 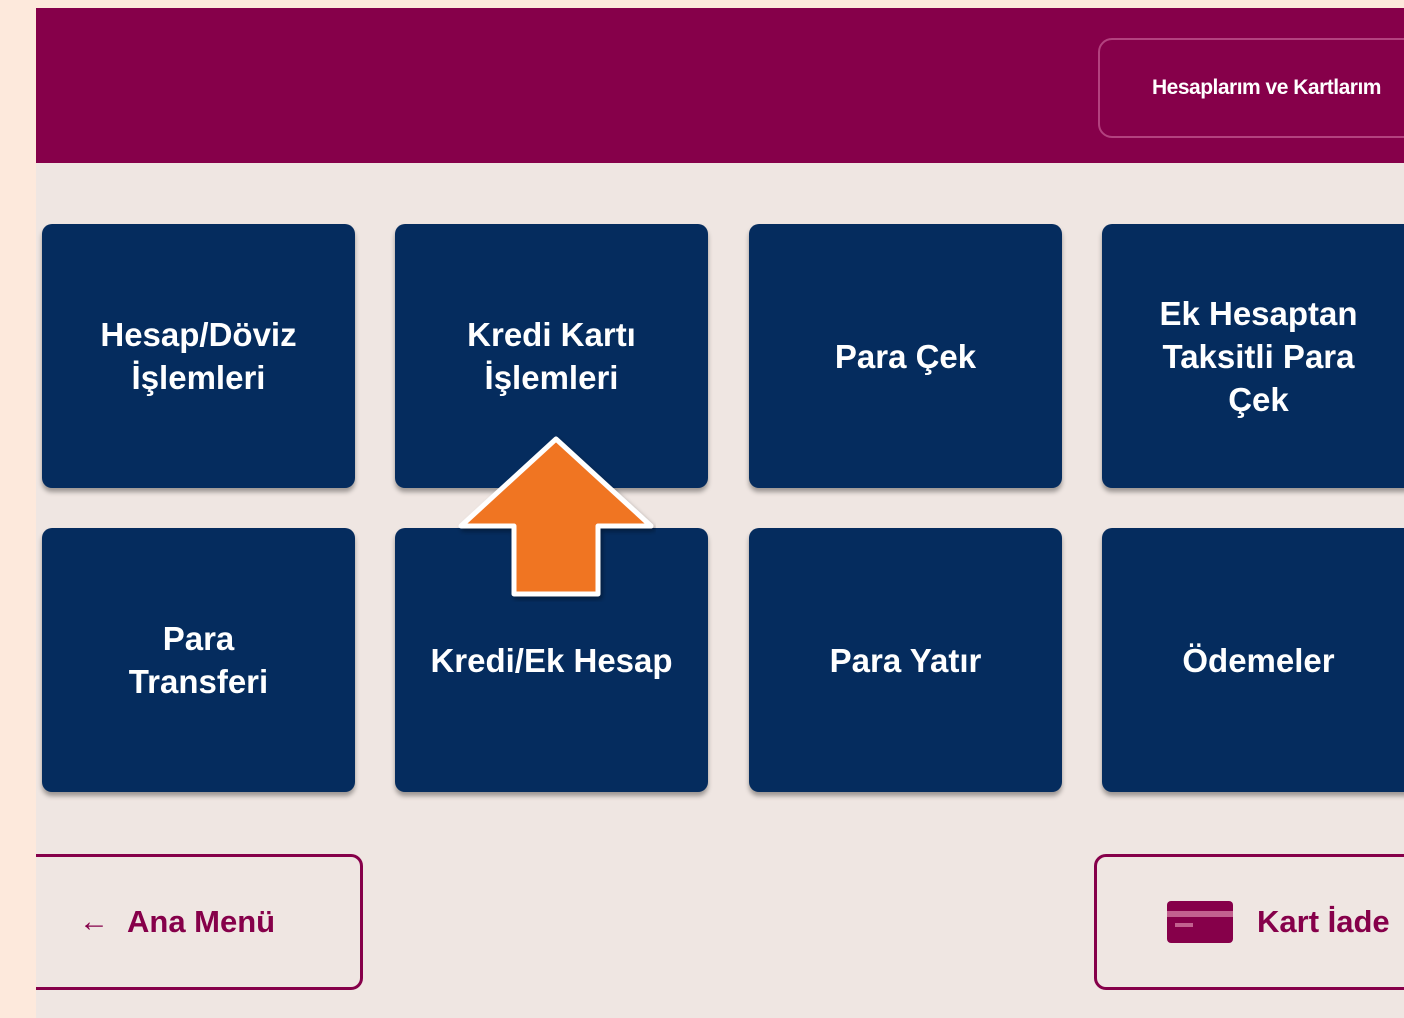 I want to click on main-menu-button: ← Ana Menü, so click(x=199, y=922).